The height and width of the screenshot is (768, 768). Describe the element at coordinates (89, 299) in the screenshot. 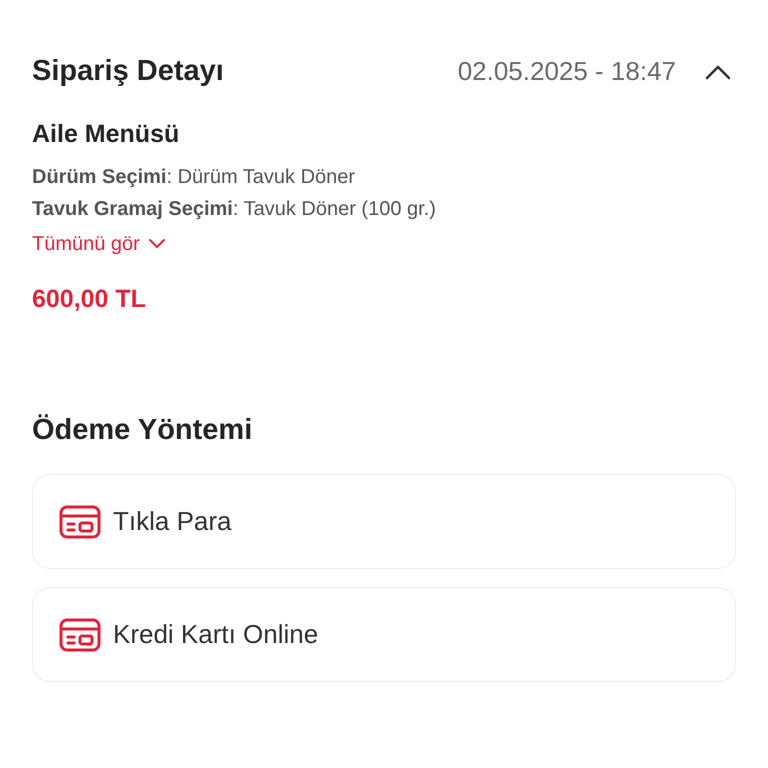

I see `item-price: 600,00 TL` at that location.